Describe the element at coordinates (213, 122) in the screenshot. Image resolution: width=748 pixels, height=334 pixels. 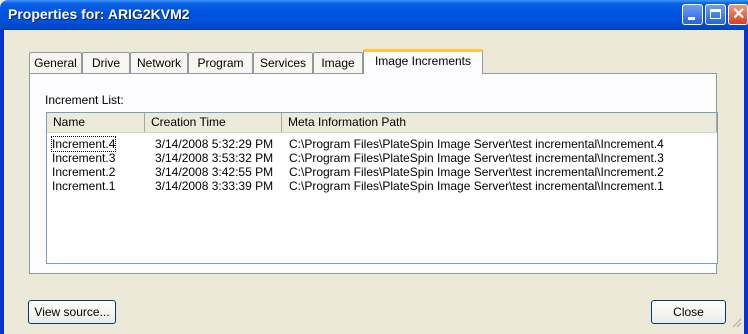
I see `column-header-creation-time: Creation Time` at that location.